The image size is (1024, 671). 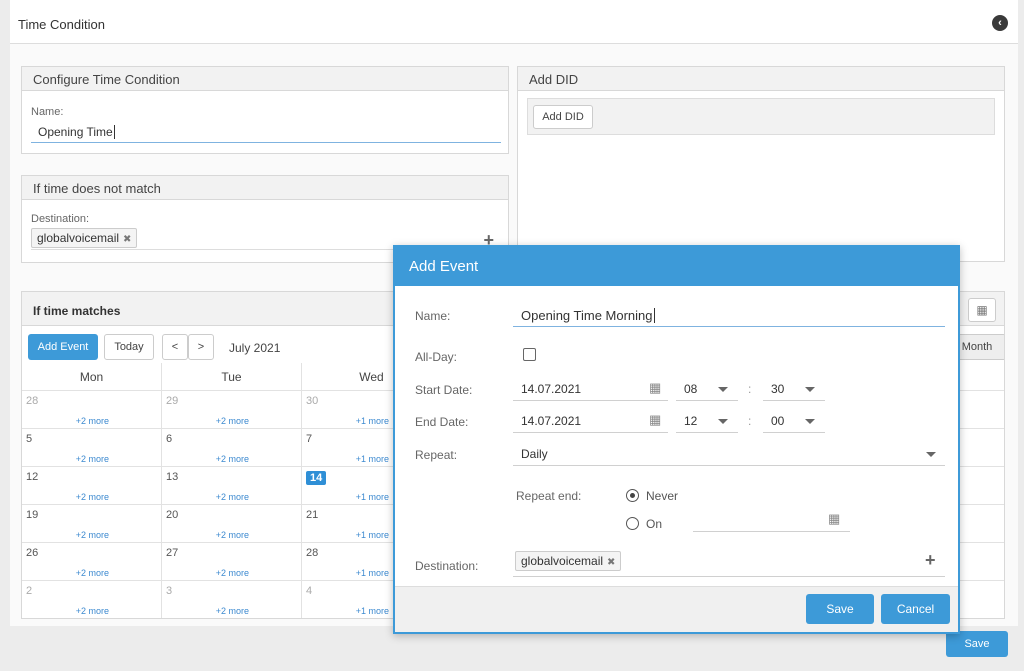 What do you see at coordinates (729, 315) in the screenshot?
I see `event-name-input: Opening Time Morning` at bounding box center [729, 315].